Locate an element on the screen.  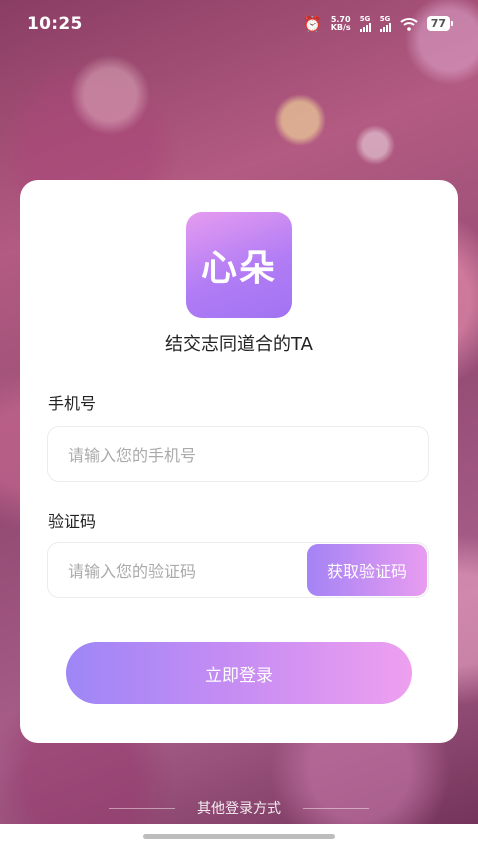
code-label: 验证码 is located at coordinates (72, 521).